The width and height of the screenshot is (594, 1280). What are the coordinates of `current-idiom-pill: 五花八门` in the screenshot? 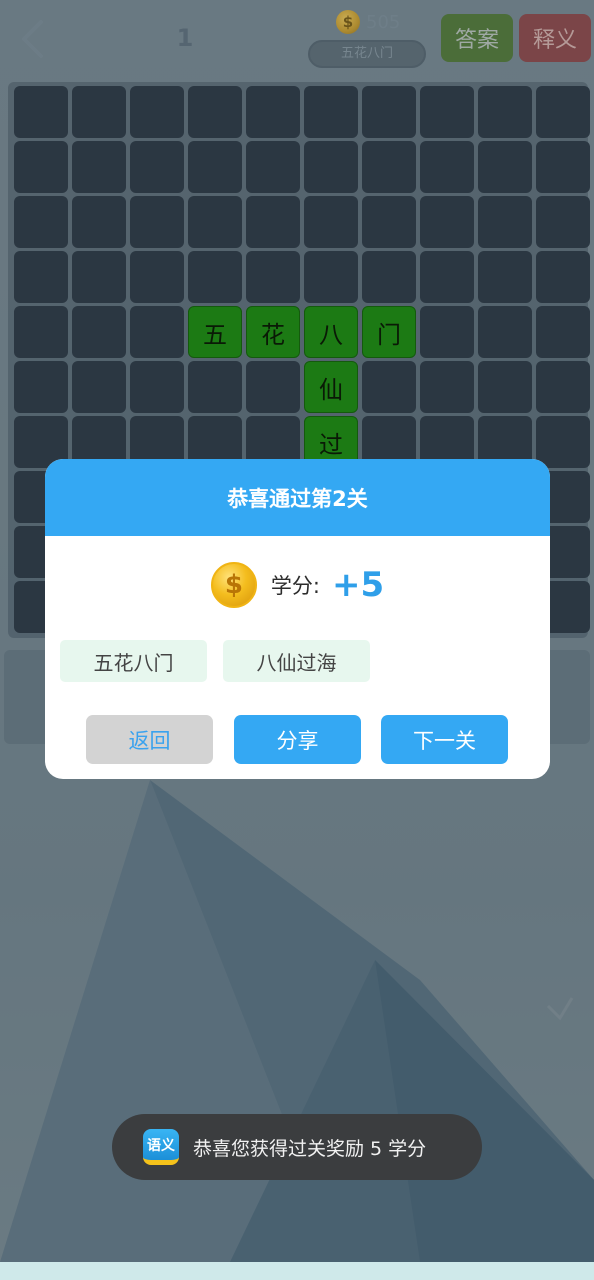 It's located at (367, 54).